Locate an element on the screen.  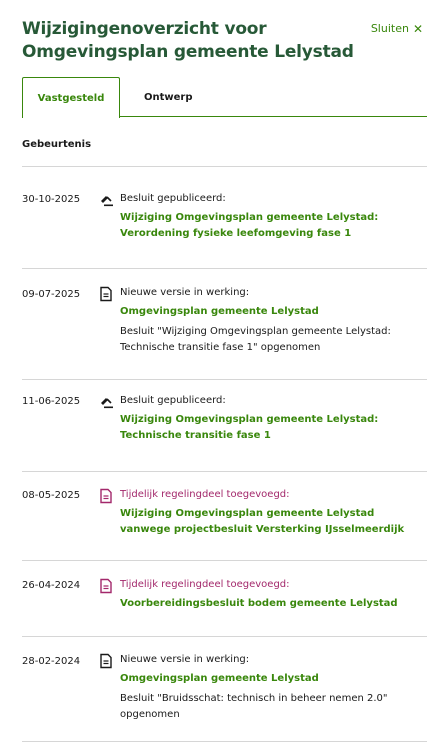
close-label: Sluiten is located at coordinates (389, 28).